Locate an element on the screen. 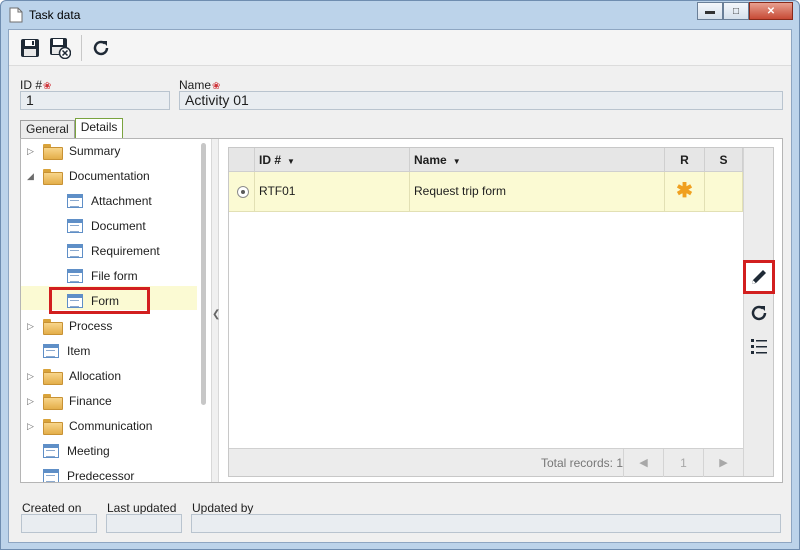  tree-item-label: Communication is located at coordinates (111, 426).